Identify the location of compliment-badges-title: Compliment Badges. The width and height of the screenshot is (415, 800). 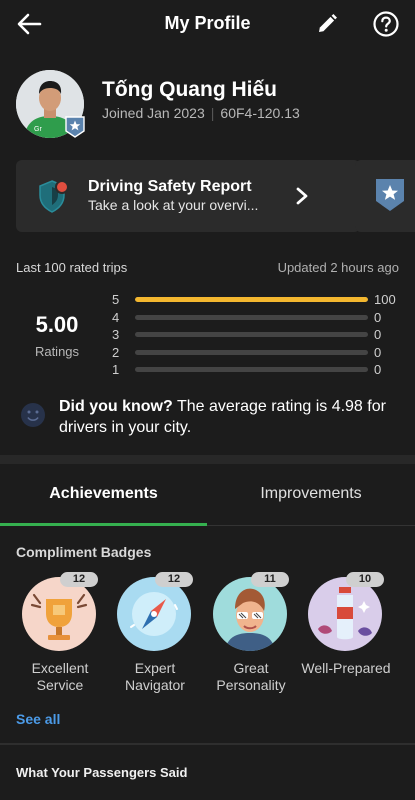
(84, 552).